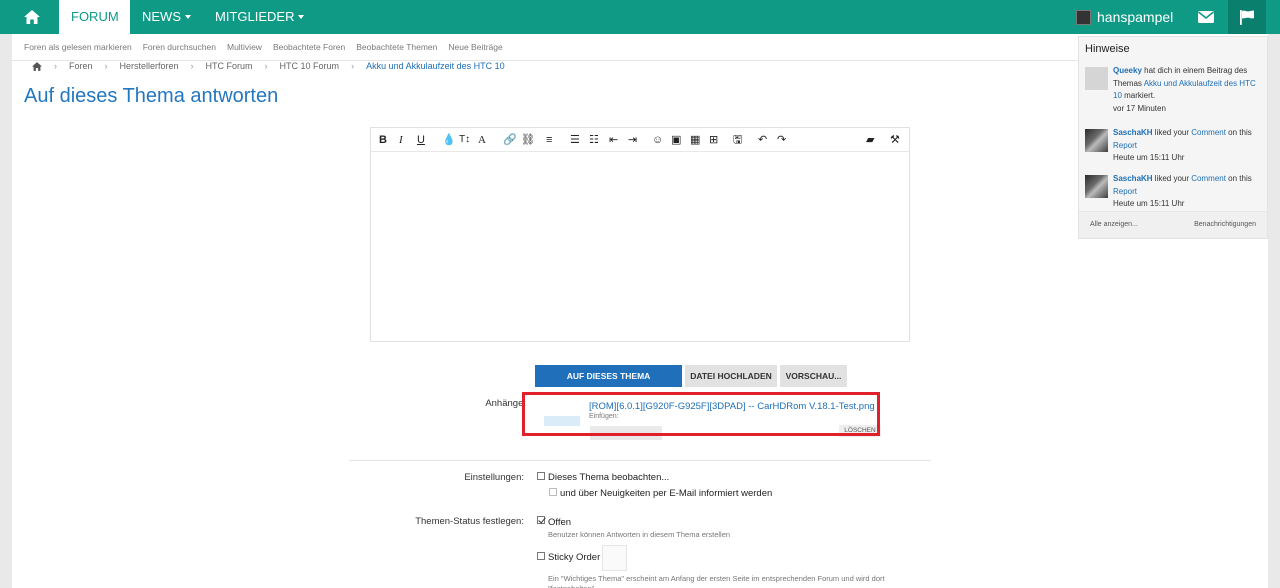 This screenshot has height=588, width=1280. What do you see at coordinates (541, 520) in the screenshot?
I see `open-thread-checkbox` at bounding box center [541, 520].